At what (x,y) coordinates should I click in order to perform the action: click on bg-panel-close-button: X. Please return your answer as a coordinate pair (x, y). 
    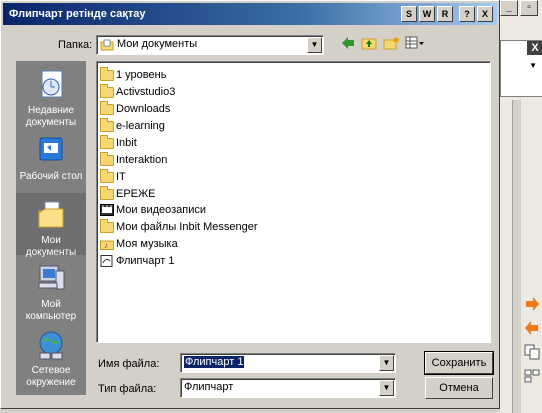
    Looking at the image, I should click on (534, 48).